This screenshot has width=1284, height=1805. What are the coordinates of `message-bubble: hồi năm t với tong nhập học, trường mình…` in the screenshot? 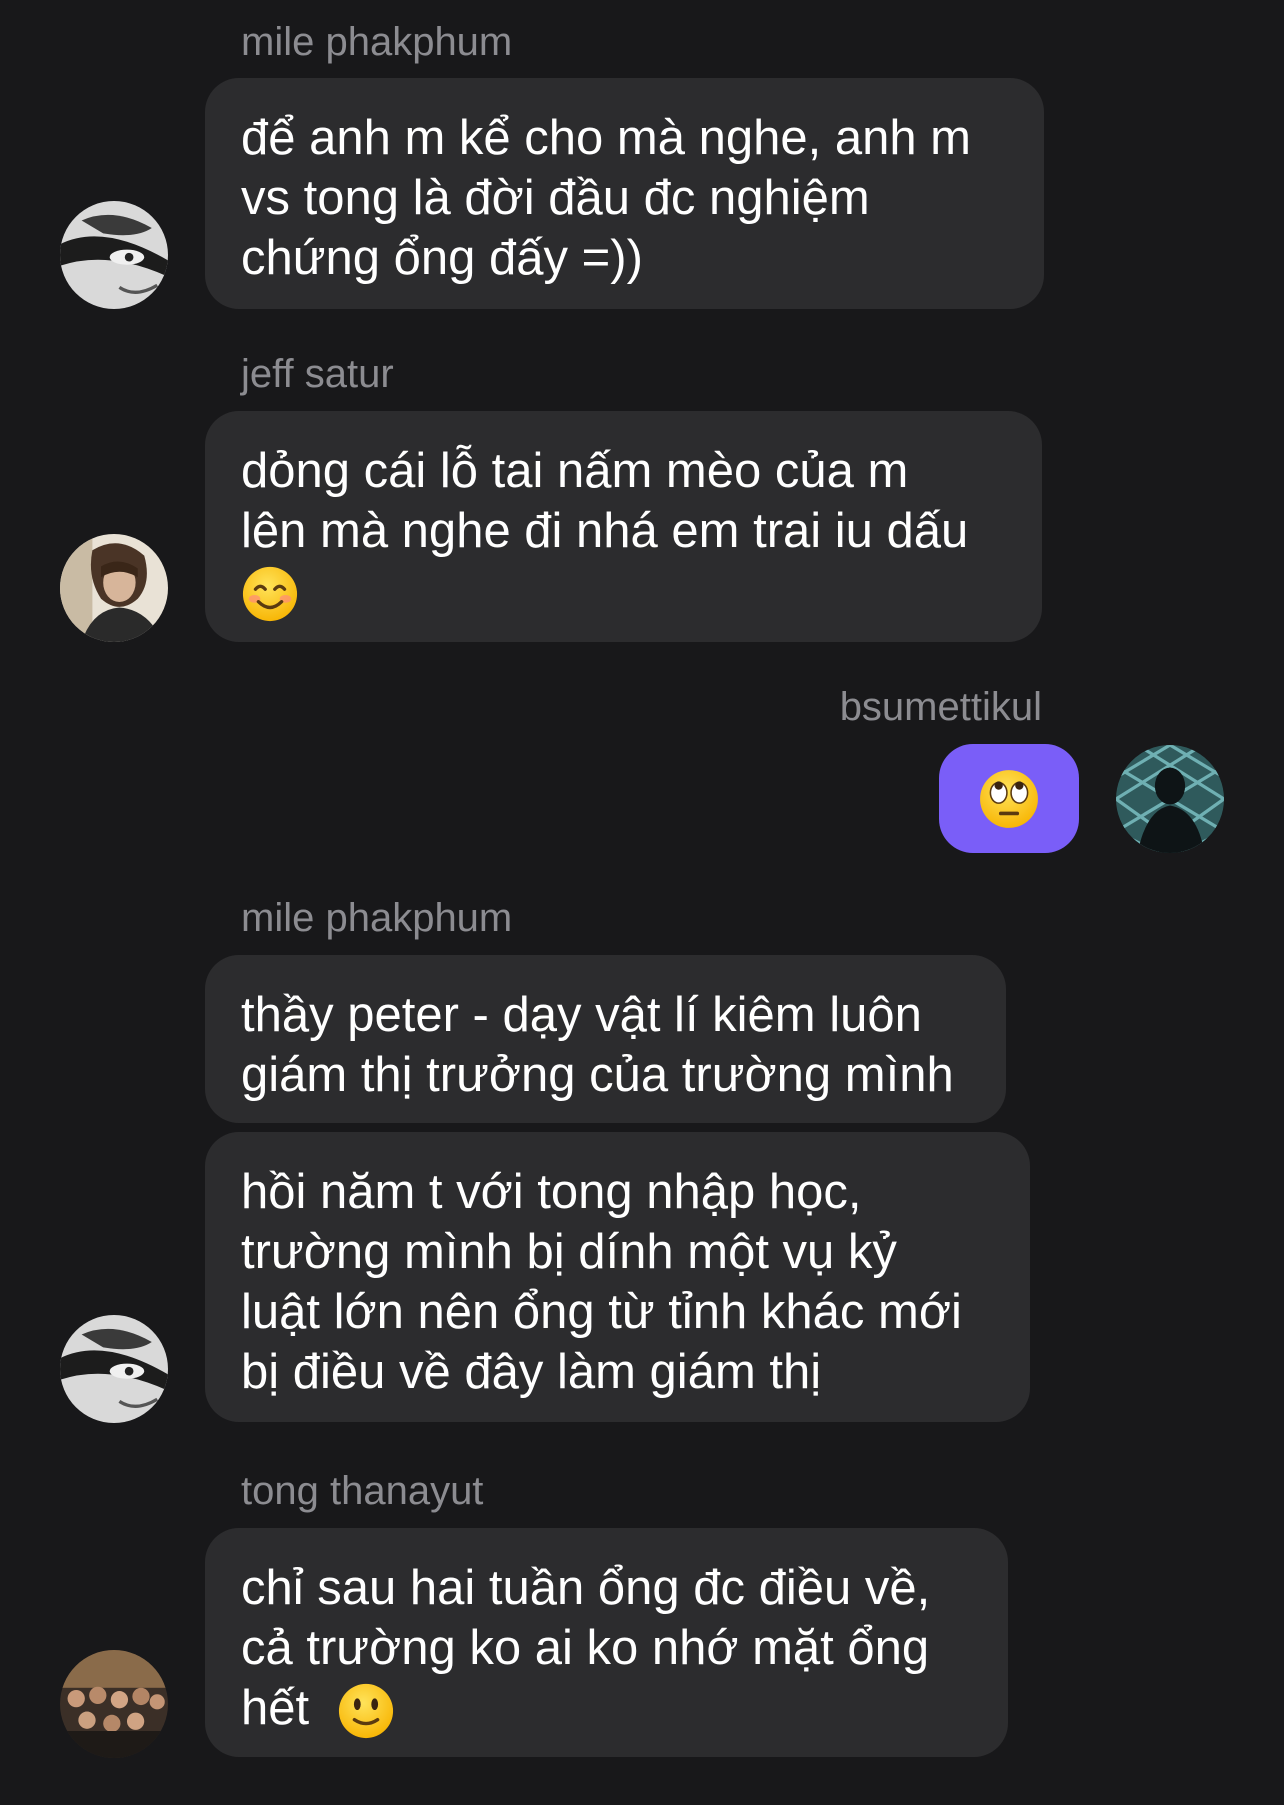 It's located at (617, 1277).